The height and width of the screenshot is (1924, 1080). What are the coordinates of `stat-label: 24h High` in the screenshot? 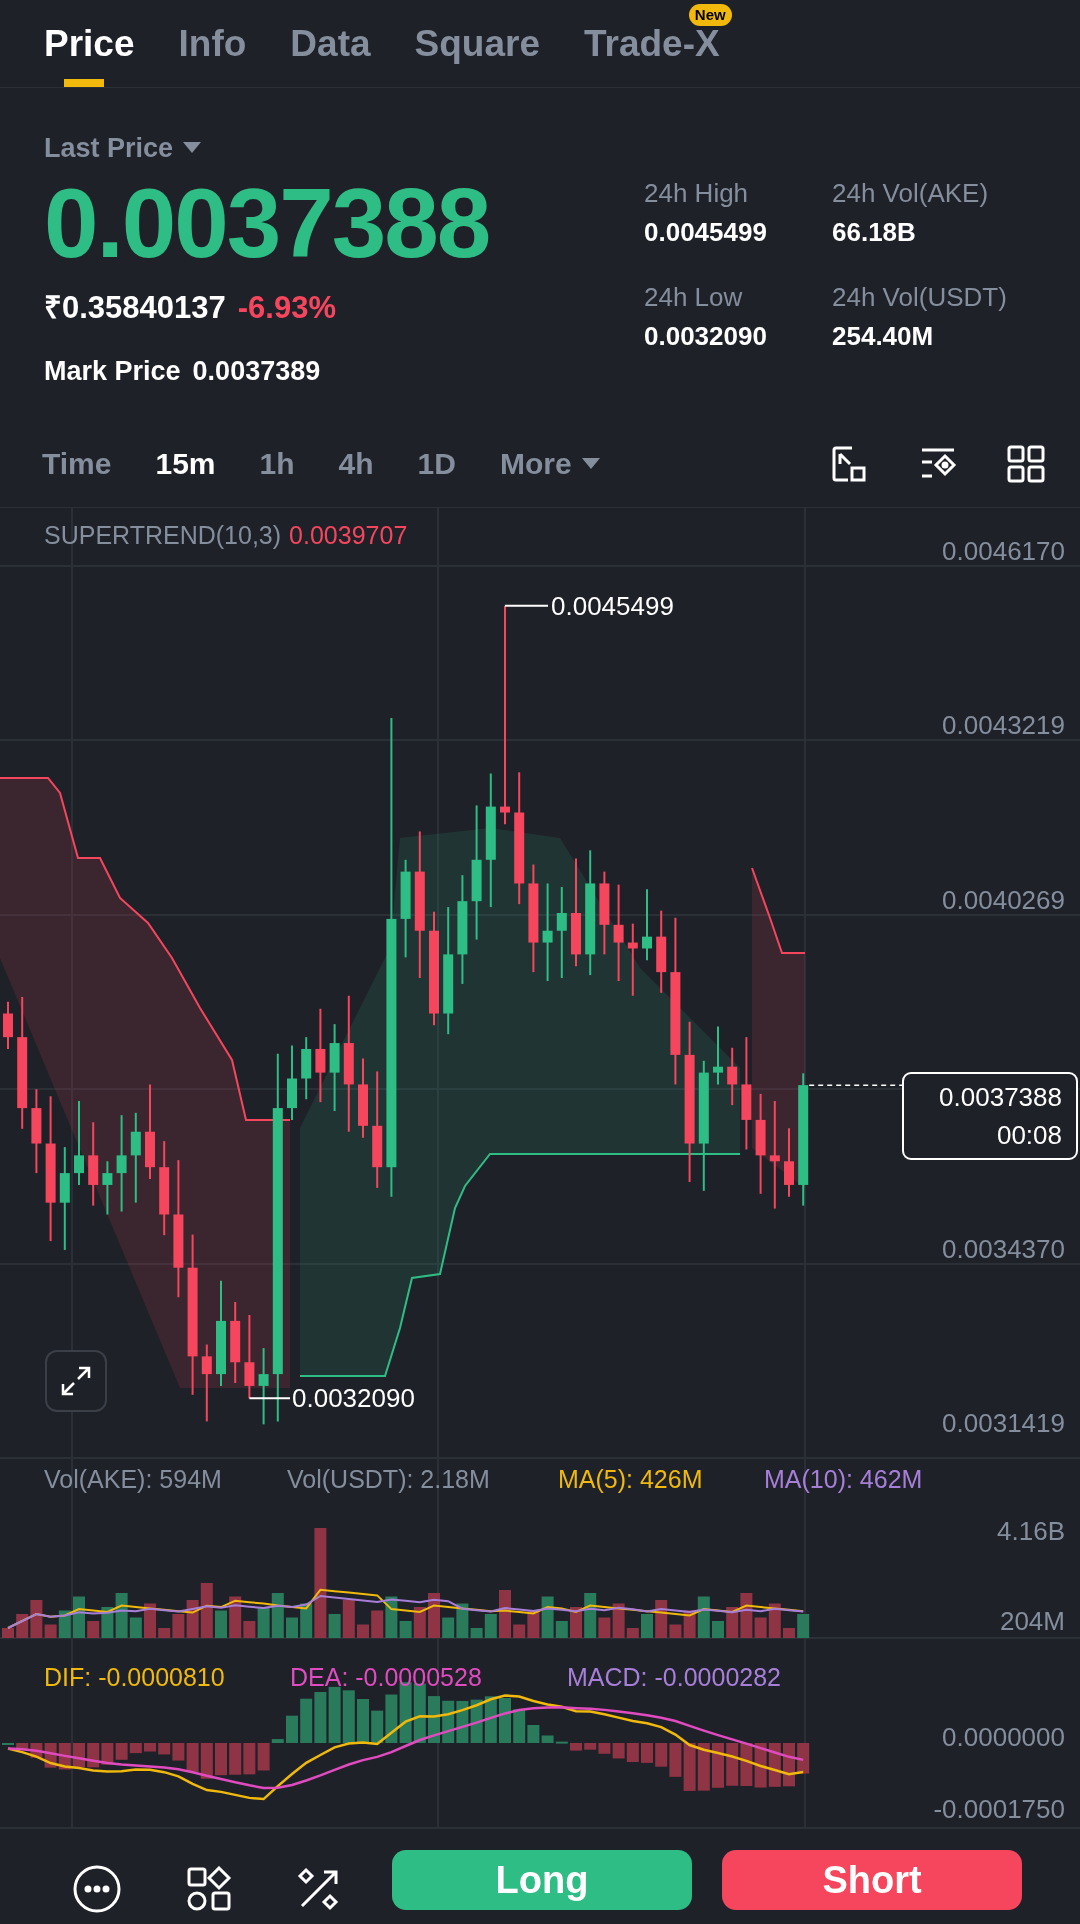 It's located at (697, 193).